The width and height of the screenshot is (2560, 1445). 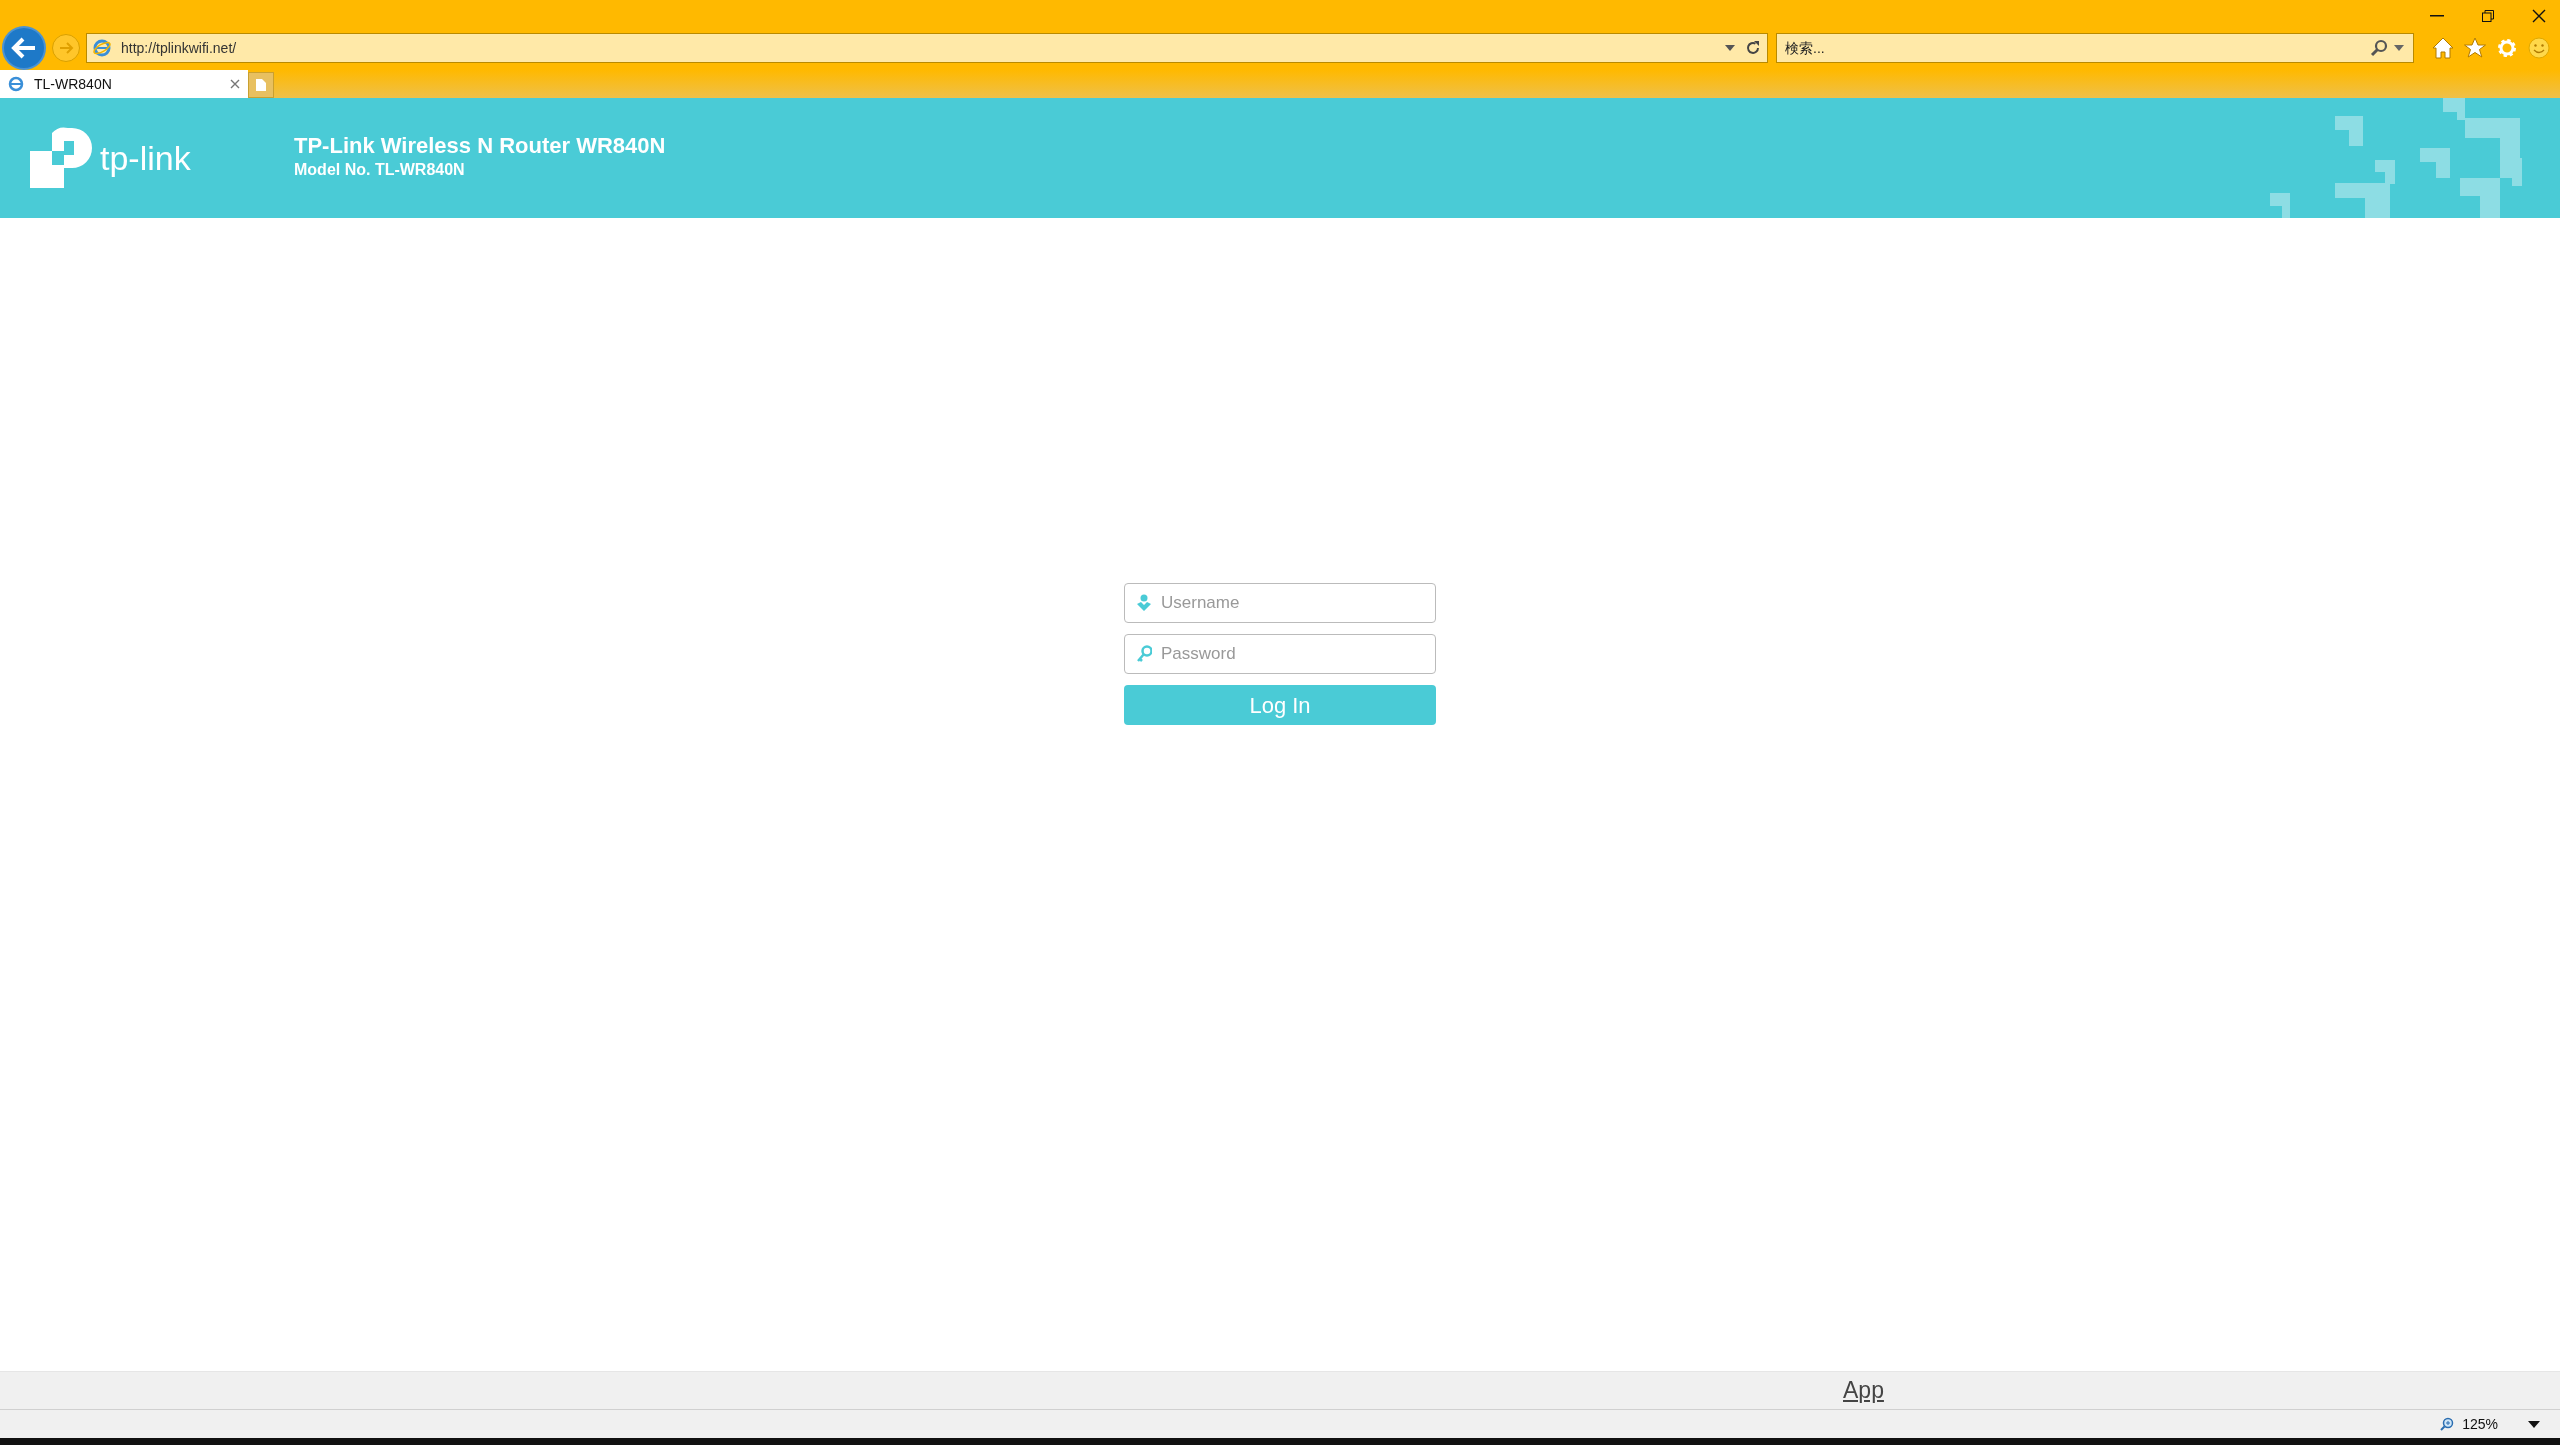 What do you see at coordinates (2539, 48) in the screenshot?
I see `smiley-icon` at bounding box center [2539, 48].